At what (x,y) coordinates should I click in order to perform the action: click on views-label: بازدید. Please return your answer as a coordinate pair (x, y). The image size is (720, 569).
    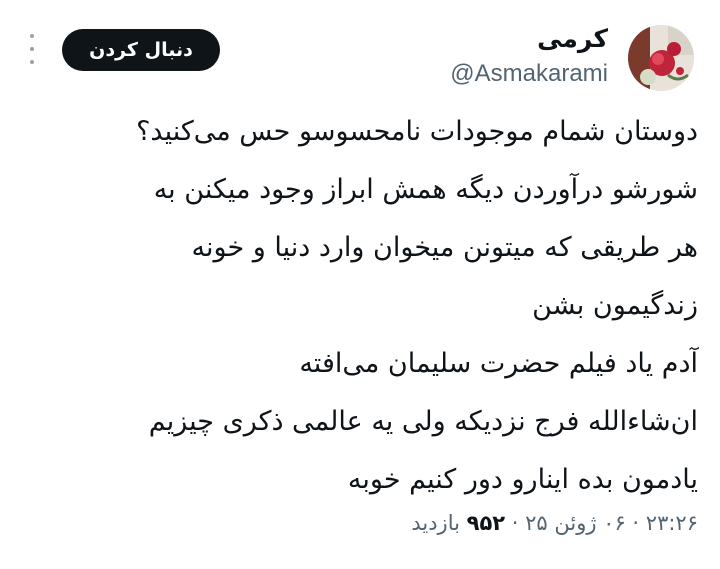
    Looking at the image, I should click on (435, 523).